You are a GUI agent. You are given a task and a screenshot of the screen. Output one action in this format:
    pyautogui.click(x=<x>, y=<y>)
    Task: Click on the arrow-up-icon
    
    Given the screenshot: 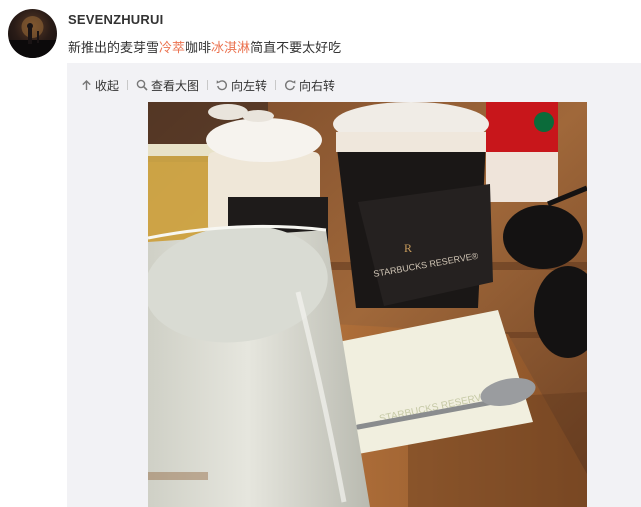 What is the action you would take?
    pyautogui.click(x=86, y=84)
    